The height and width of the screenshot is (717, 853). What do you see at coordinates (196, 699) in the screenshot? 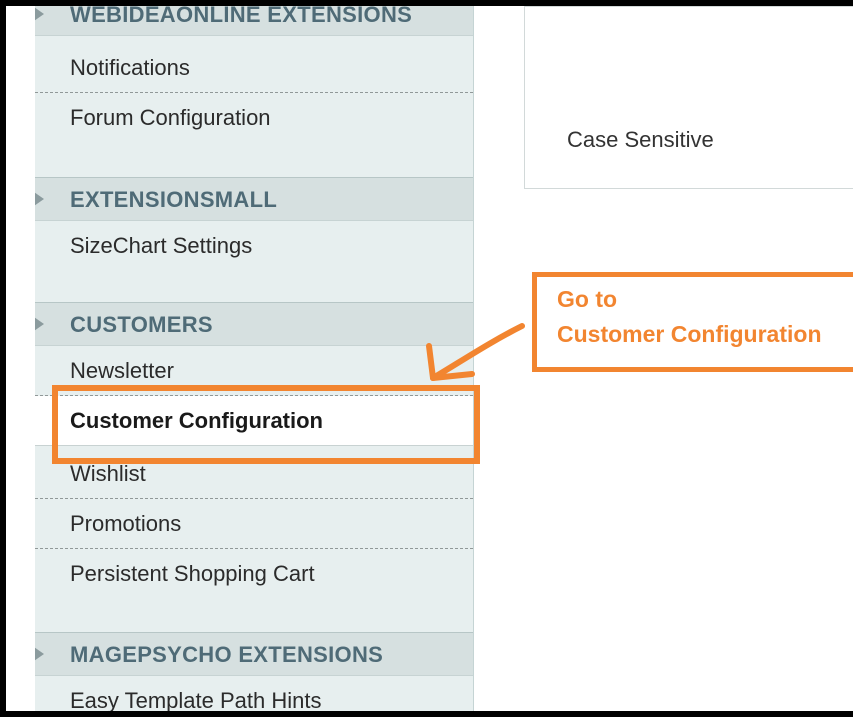
I see `sidebar-item-label: Easy Template Path Hints` at bounding box center [196, 699].